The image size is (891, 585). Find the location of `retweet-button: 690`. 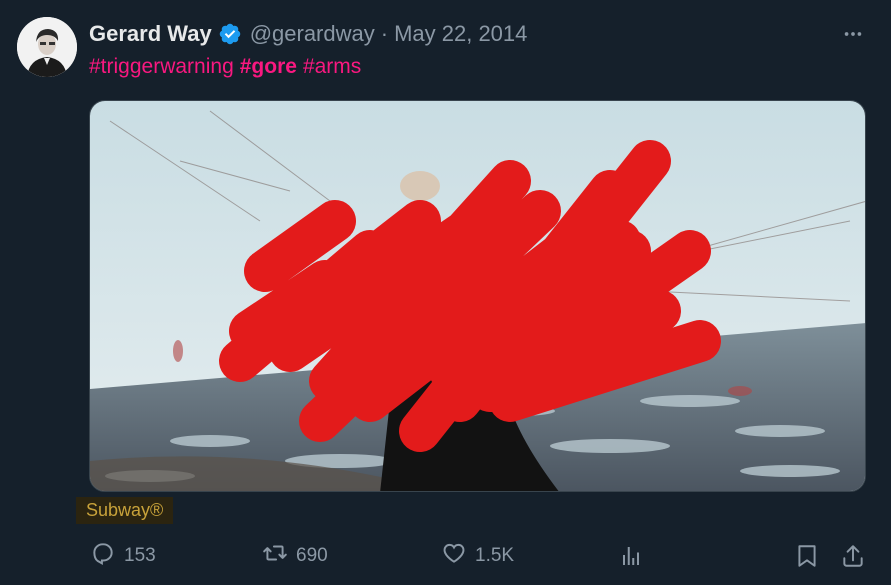

retweet-button: 690 is located at coordinates (295, 556).